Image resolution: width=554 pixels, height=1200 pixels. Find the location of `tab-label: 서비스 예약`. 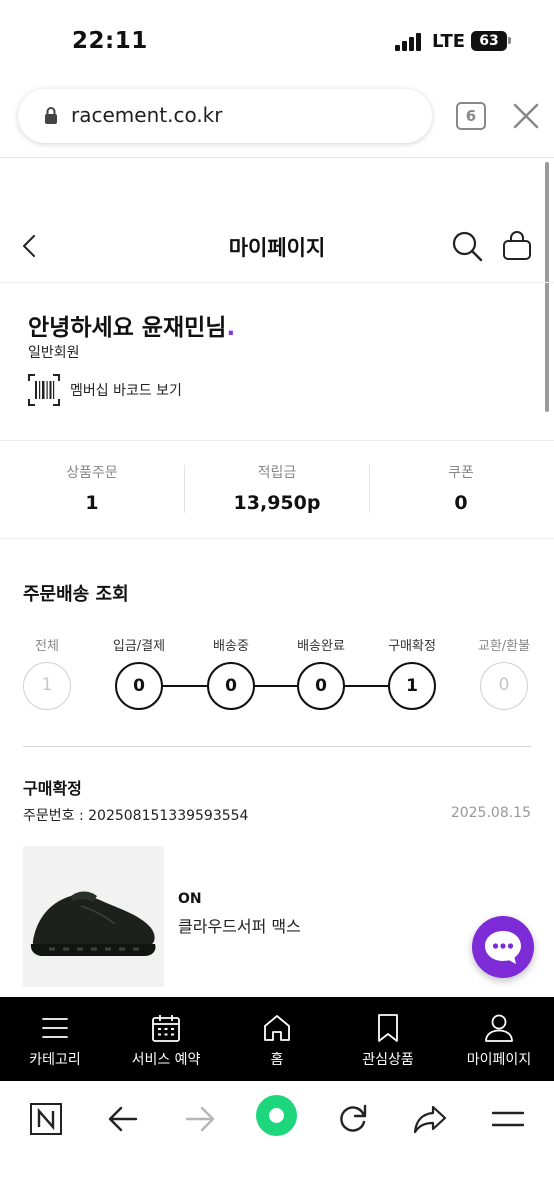

tab-label: 서비스 예약 is located at coordinates (166, 1060).